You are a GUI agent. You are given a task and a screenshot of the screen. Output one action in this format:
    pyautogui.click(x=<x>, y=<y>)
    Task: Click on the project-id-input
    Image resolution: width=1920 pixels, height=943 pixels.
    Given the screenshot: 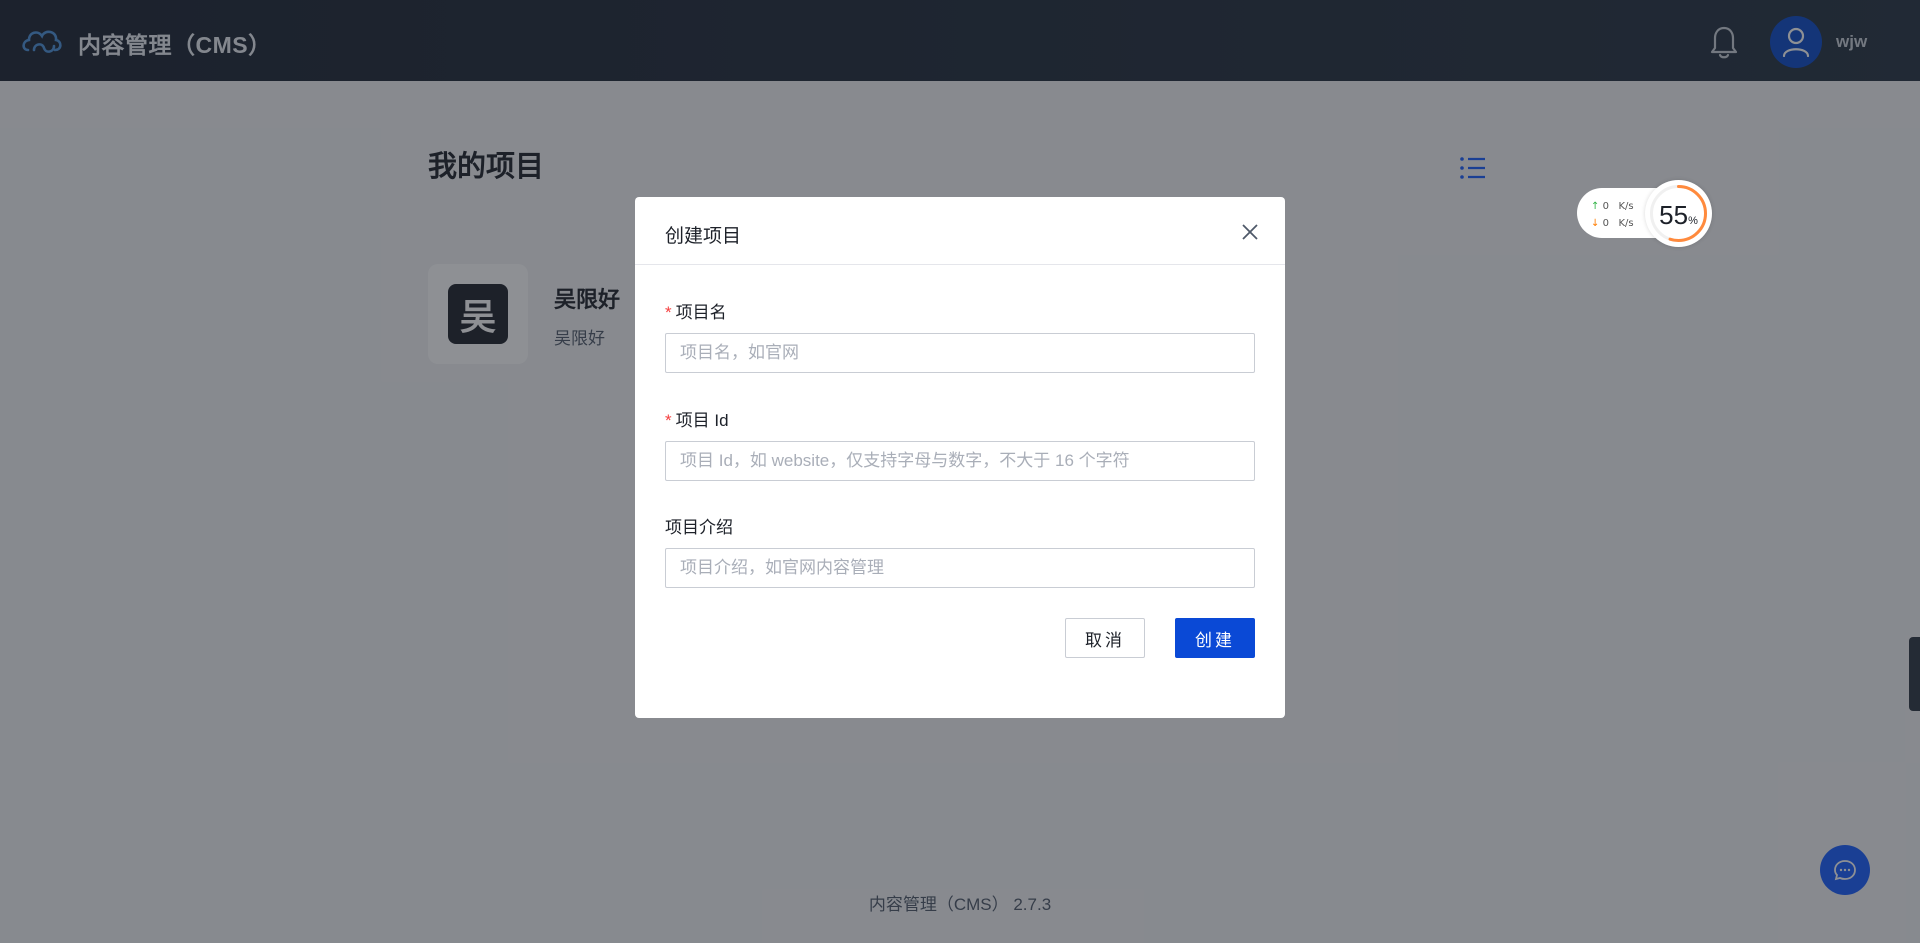 What is the action you would take?
    pyautogui.click(x=960, y=461)
    